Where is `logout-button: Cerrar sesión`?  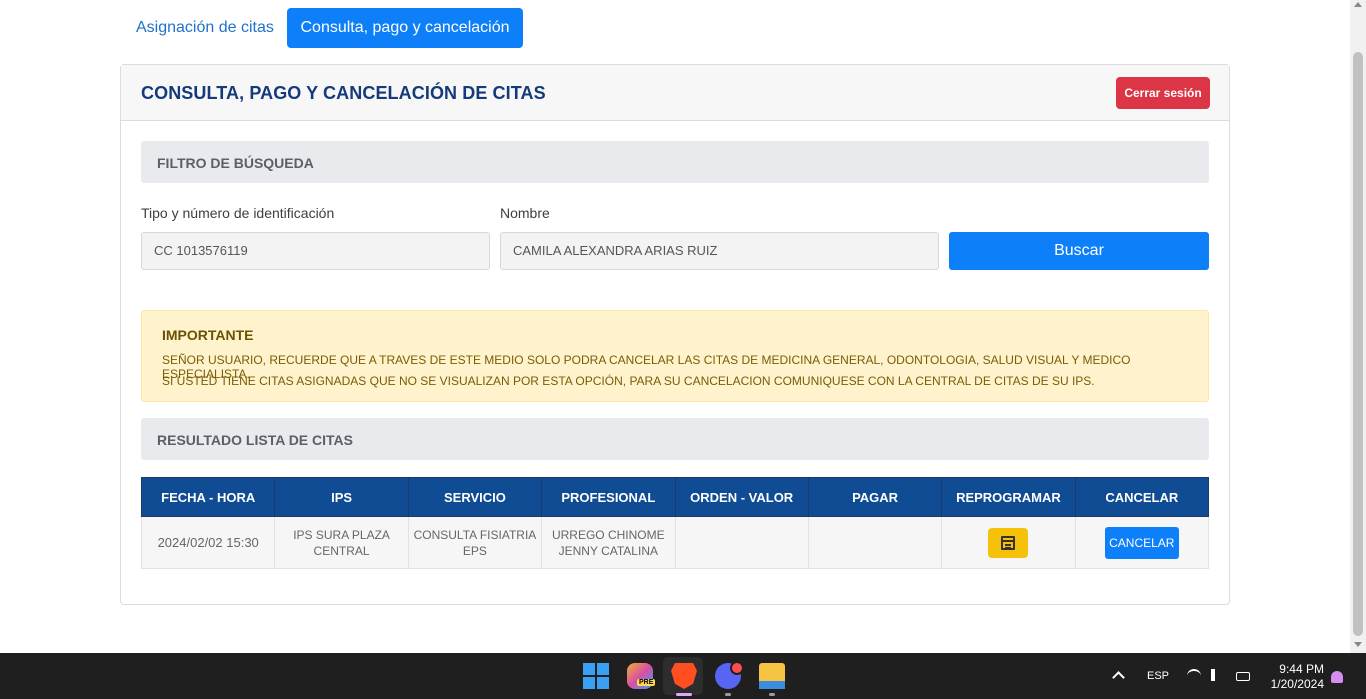 logout-button: Cerrar sesión is located at coordinates (1163, 93).